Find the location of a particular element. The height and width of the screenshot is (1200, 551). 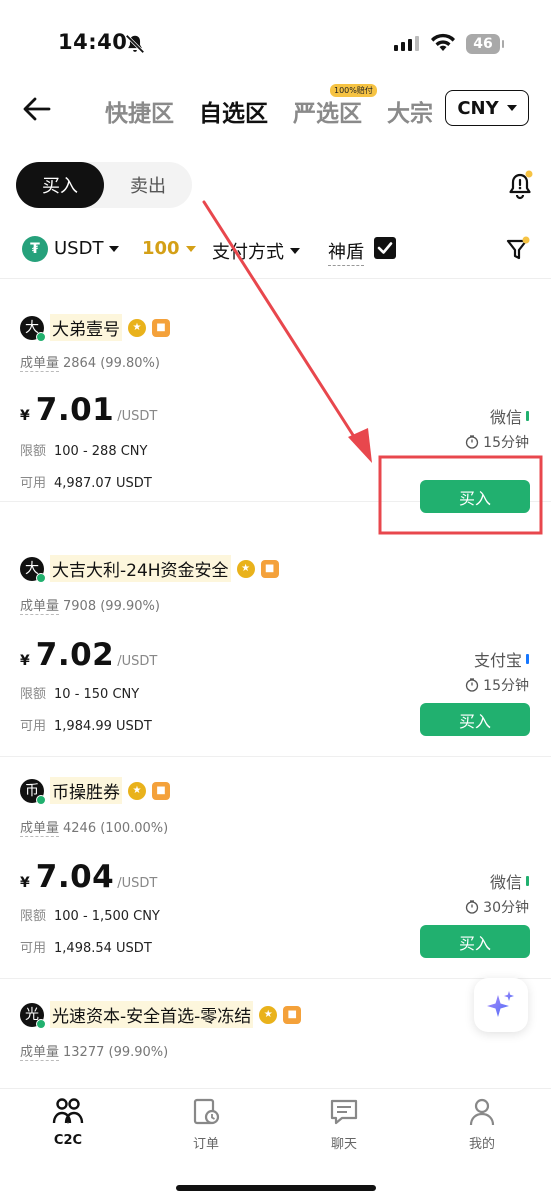

payment-time-limit: 30分钟 is located at coordinates (497, 907).